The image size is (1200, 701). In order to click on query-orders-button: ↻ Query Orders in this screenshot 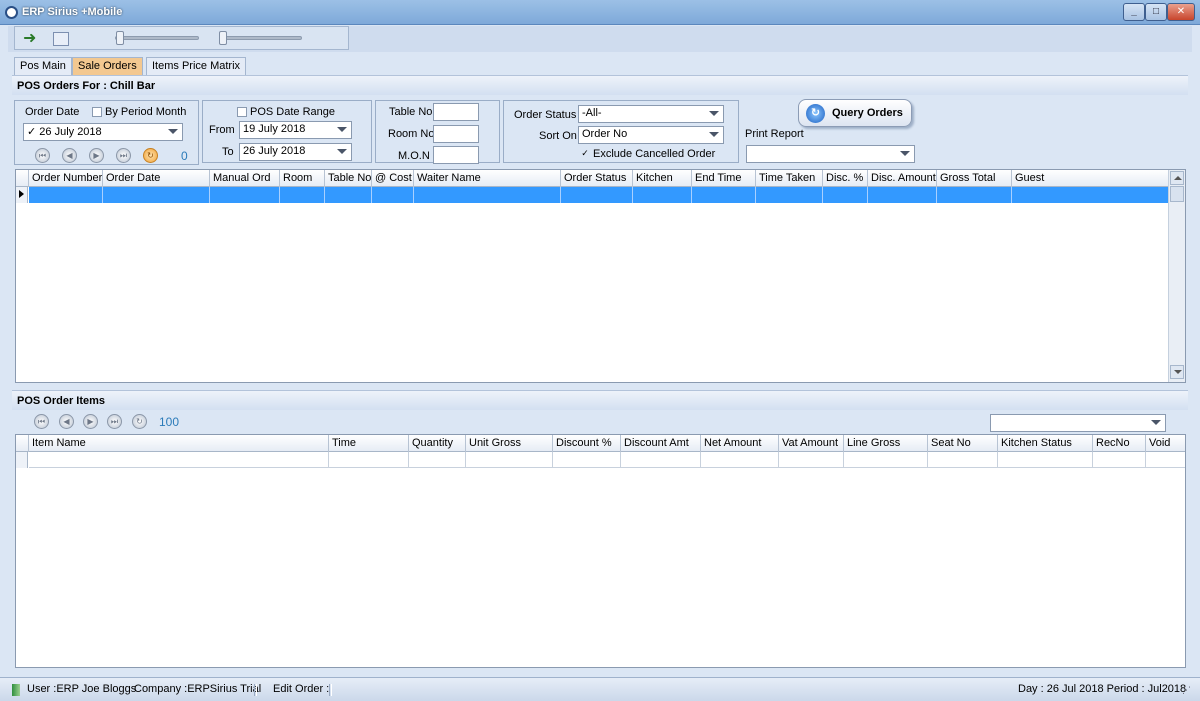, I will do `click(855, 113)`.